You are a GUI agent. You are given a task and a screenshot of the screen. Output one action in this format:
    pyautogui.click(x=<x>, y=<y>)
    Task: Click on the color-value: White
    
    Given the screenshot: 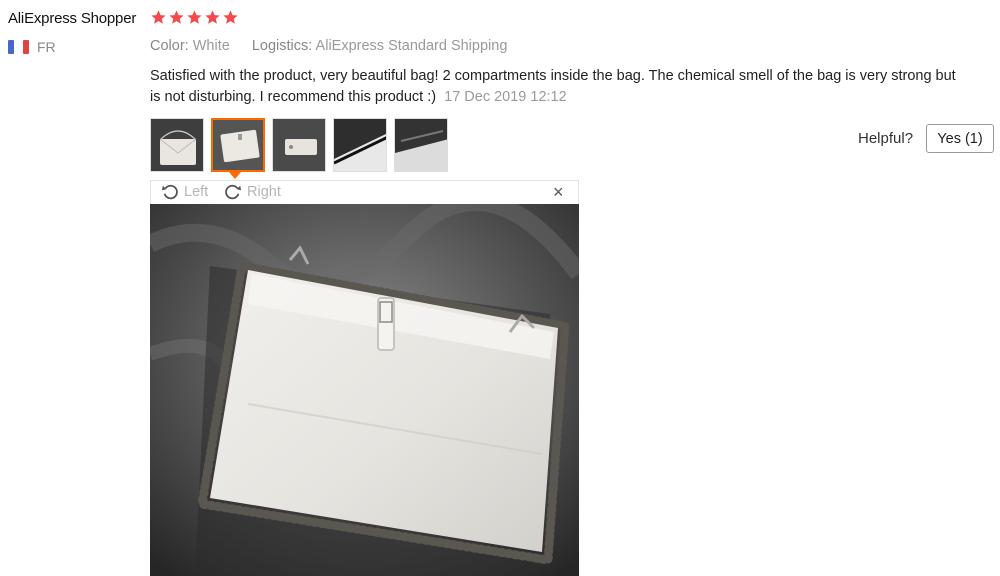 What is the action you would take?
    pyautogui.click(x=211, y=46)
    